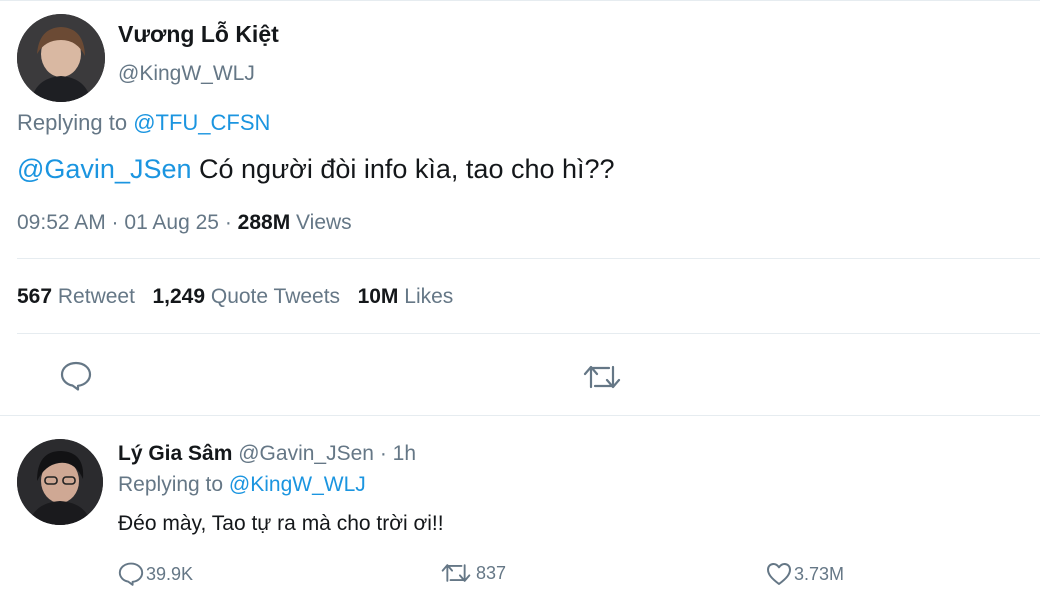 This screenshot has height=600, width=1040. I want to click on reply-author-handle: @Gavin_JSen, so click(306, 453).